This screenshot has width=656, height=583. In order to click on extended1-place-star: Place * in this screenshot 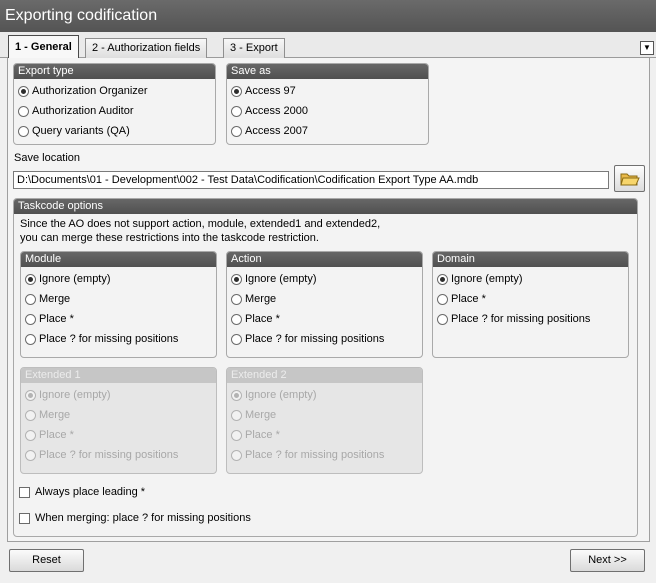, I will do `click(49, 435)`.